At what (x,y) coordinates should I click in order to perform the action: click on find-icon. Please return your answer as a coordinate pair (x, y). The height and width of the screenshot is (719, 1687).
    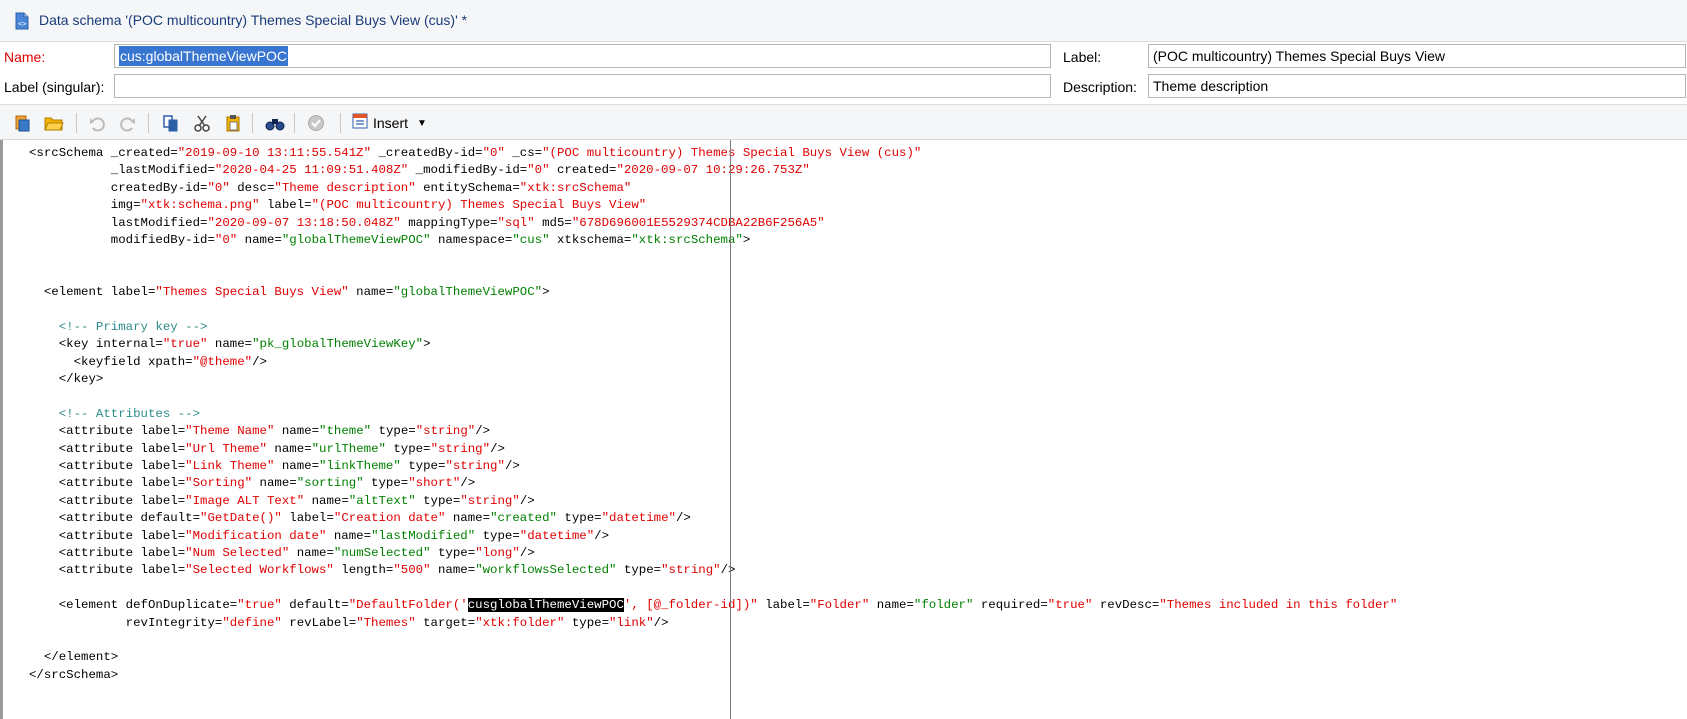
    Looking at the image, I should click on (275, 123).